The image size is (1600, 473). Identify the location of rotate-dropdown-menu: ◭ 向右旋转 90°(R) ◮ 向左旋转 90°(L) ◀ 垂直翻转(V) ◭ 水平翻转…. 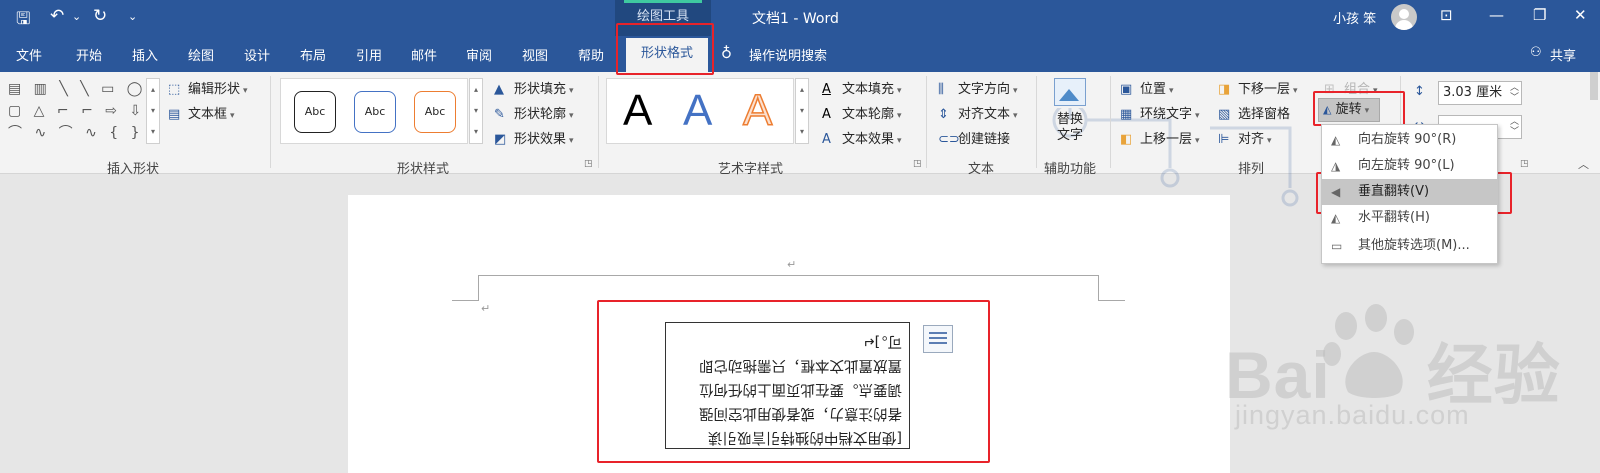
(1409, 194).